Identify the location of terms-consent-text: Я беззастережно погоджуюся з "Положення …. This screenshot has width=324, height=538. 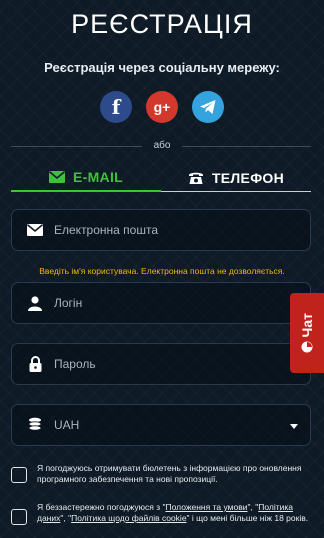
(174, 513).